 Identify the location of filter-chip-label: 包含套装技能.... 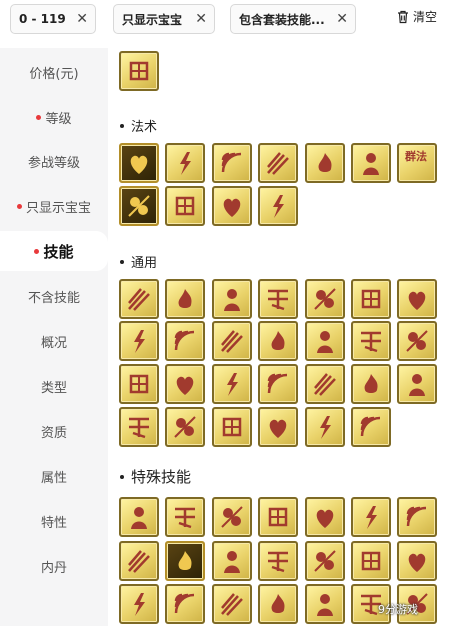
(282, 19).